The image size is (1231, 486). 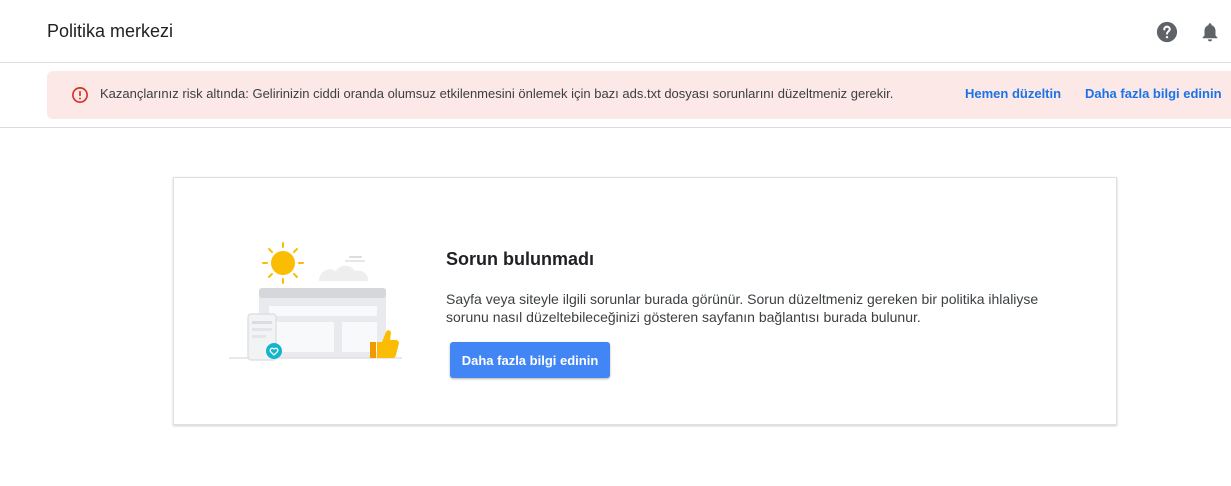 What do you see at coordinates (520, 259) in the screenshot?
I see `card-title: Sorun bulunmadı` at bounding box center [520, 259].